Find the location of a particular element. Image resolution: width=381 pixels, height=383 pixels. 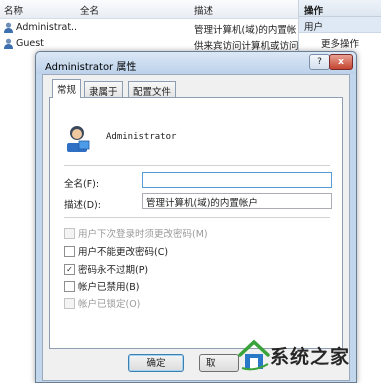

column-fullname-header: 全名 is located at coordinates (89, 10).